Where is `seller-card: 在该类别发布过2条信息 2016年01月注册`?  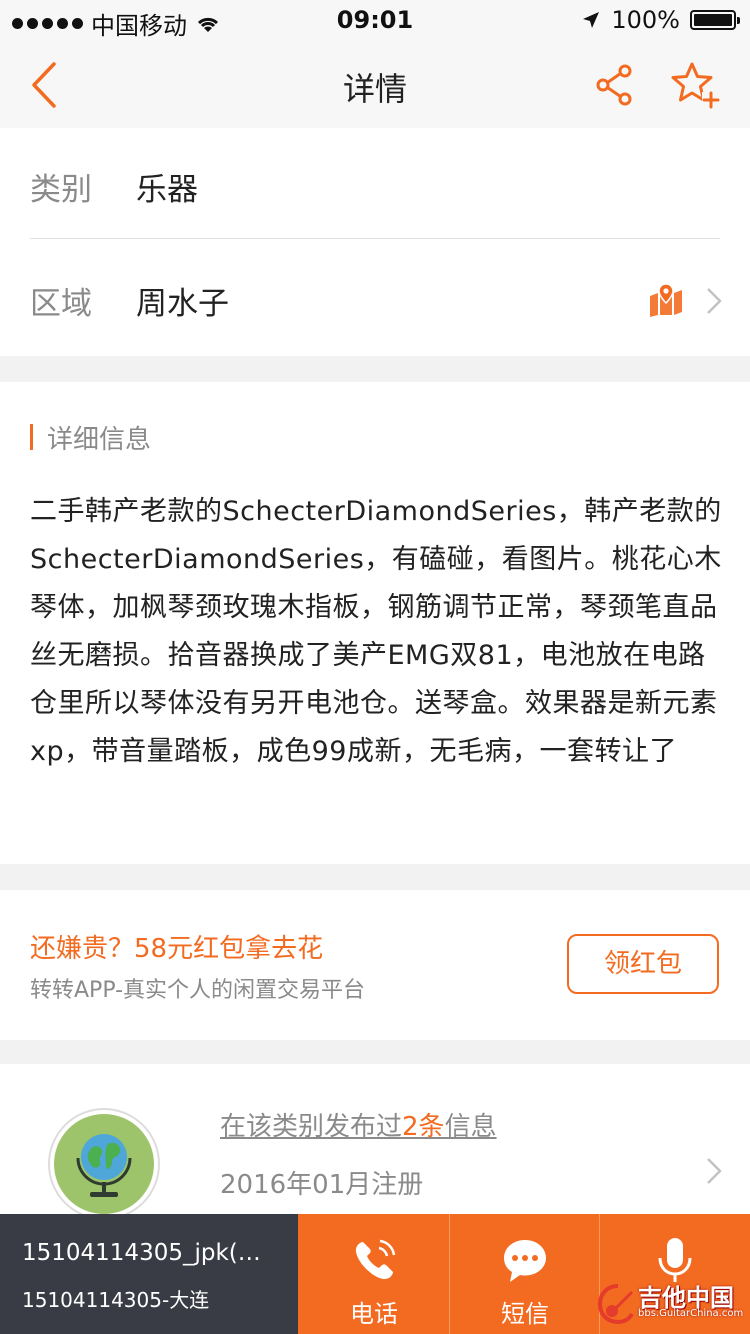 seller-card: 在该类别发布过2条信息 2016年01月注册 is located at coordinates (375, 1142).